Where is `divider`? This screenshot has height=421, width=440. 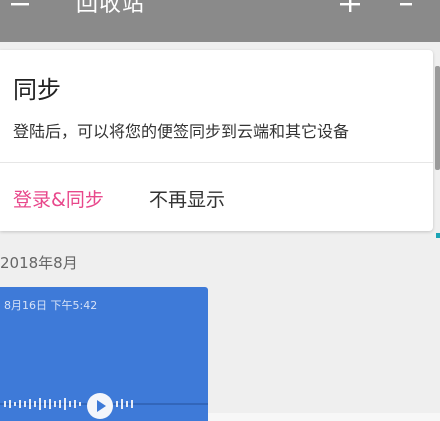 divider is located at coordinates (216, 162).